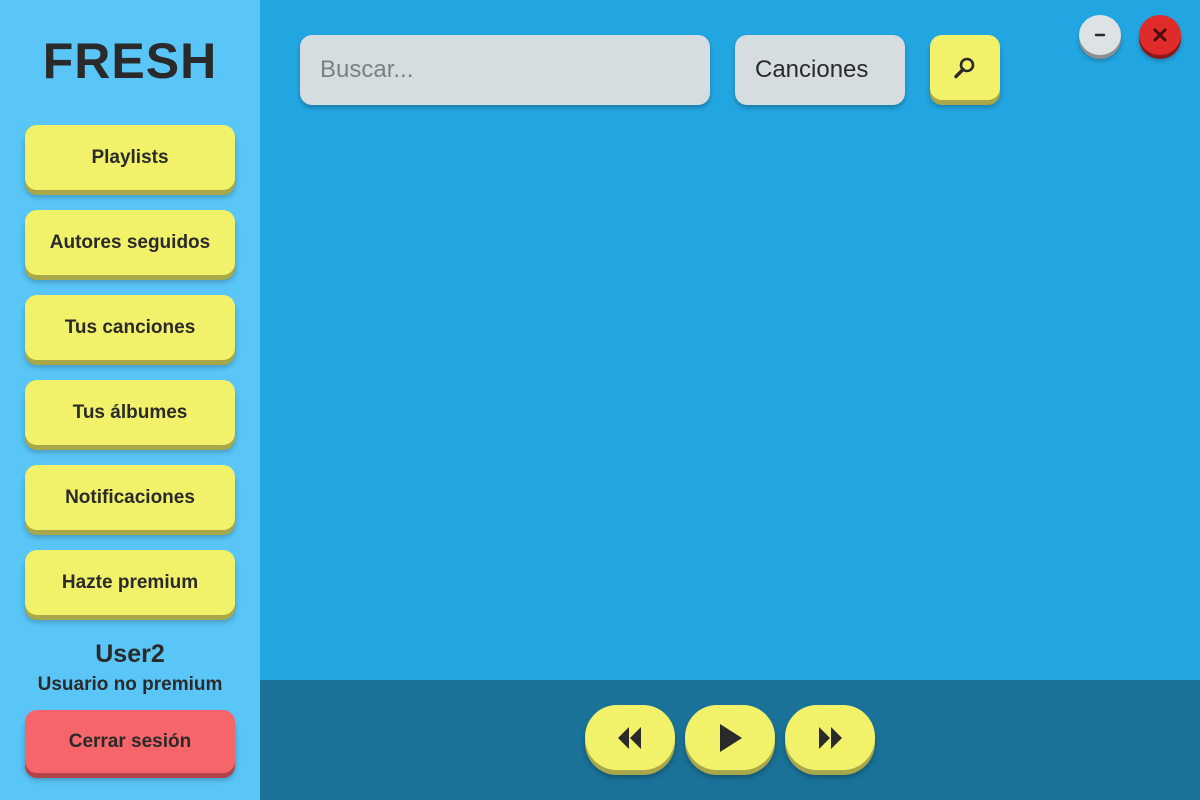 This screenshot has width=1200, height=800. What do you see at coordinates (130, 654) in the screenshot?
I see `user-name: User2` at bounding box center [130, 654].